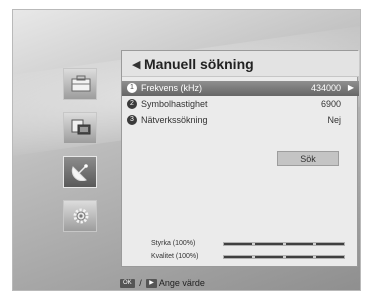 The image size is (376, 303). What do you see at coordinates (284, 244) in the screenshot?
I see `strength-bar` at bounding box center [284, 244].